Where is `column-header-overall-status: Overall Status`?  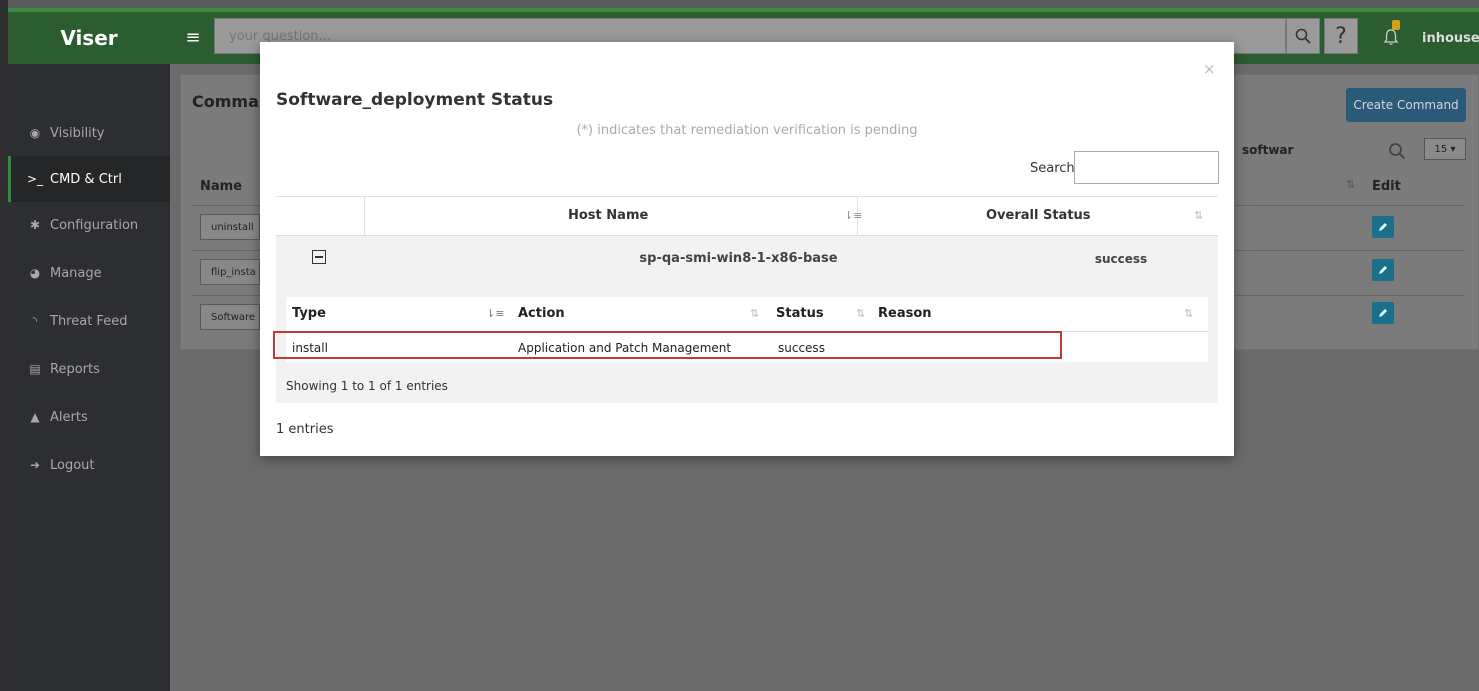 column-header-overall-status: Overall Status is located at coordinates (1038, 215).